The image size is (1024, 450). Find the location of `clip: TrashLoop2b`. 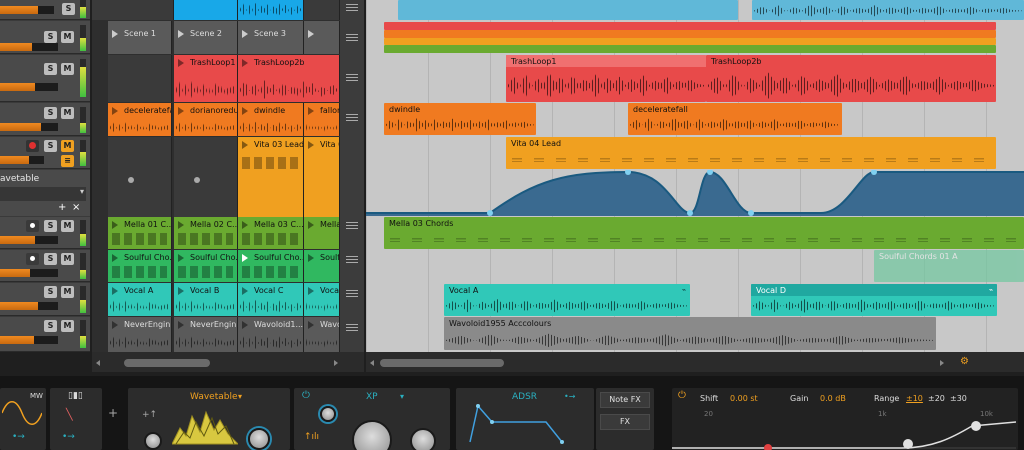

clip: TrashLoop2b is located at coordinates (289, 78).